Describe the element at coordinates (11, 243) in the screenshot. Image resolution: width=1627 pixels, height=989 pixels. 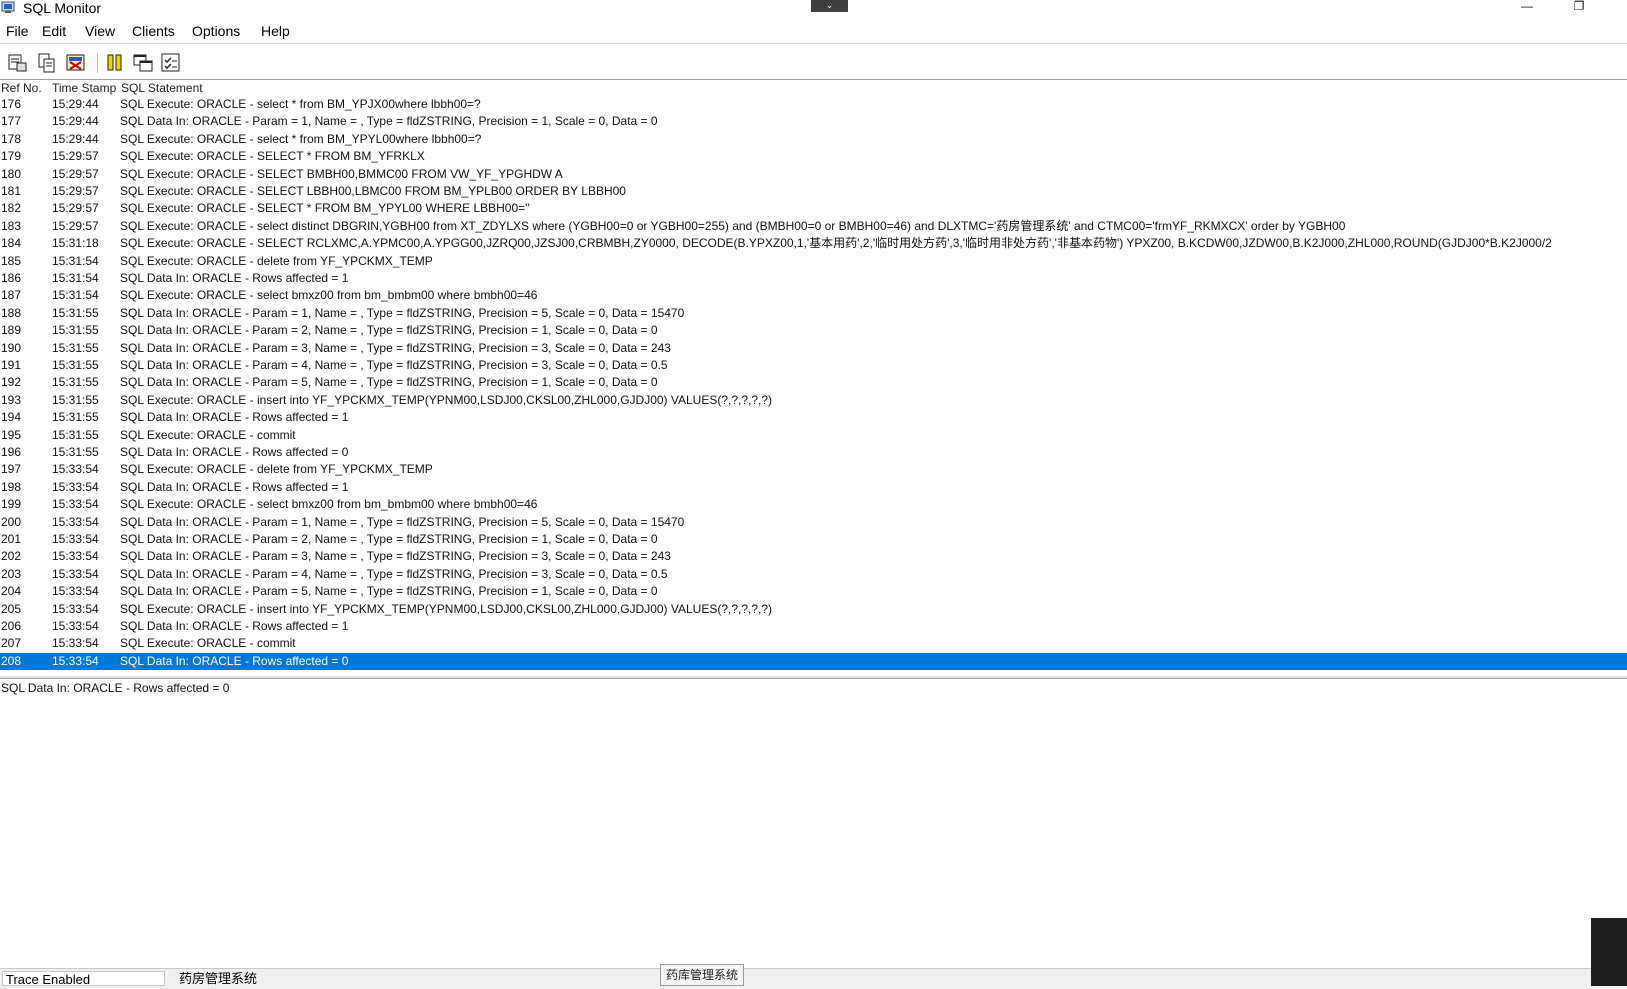
I see `row-ref: 184` at that location.